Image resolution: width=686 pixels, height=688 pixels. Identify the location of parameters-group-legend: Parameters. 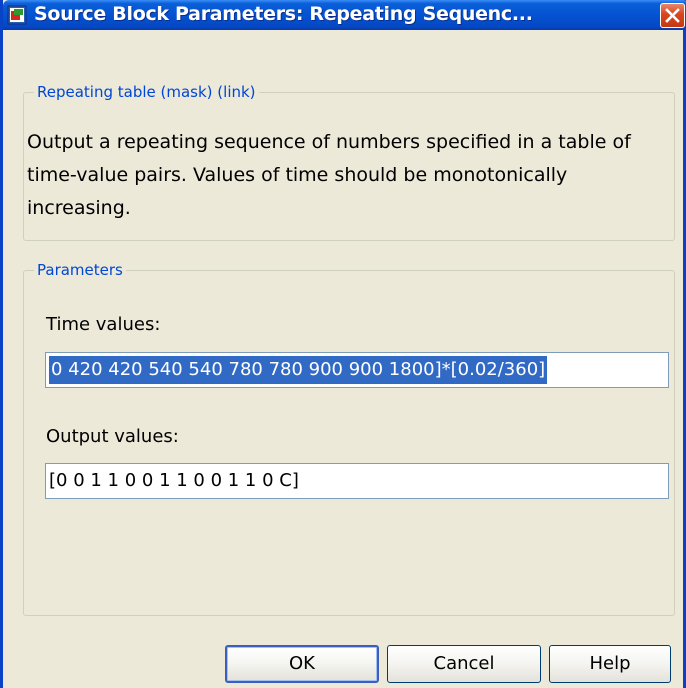
(80, 270).